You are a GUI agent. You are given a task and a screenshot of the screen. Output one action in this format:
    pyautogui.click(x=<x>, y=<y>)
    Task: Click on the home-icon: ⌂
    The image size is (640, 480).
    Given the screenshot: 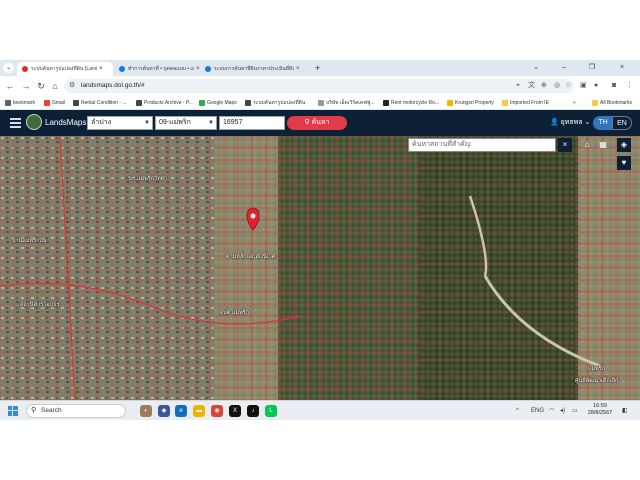 What is the action you would take?
    pyautogui.click(x=55, y=86)
    